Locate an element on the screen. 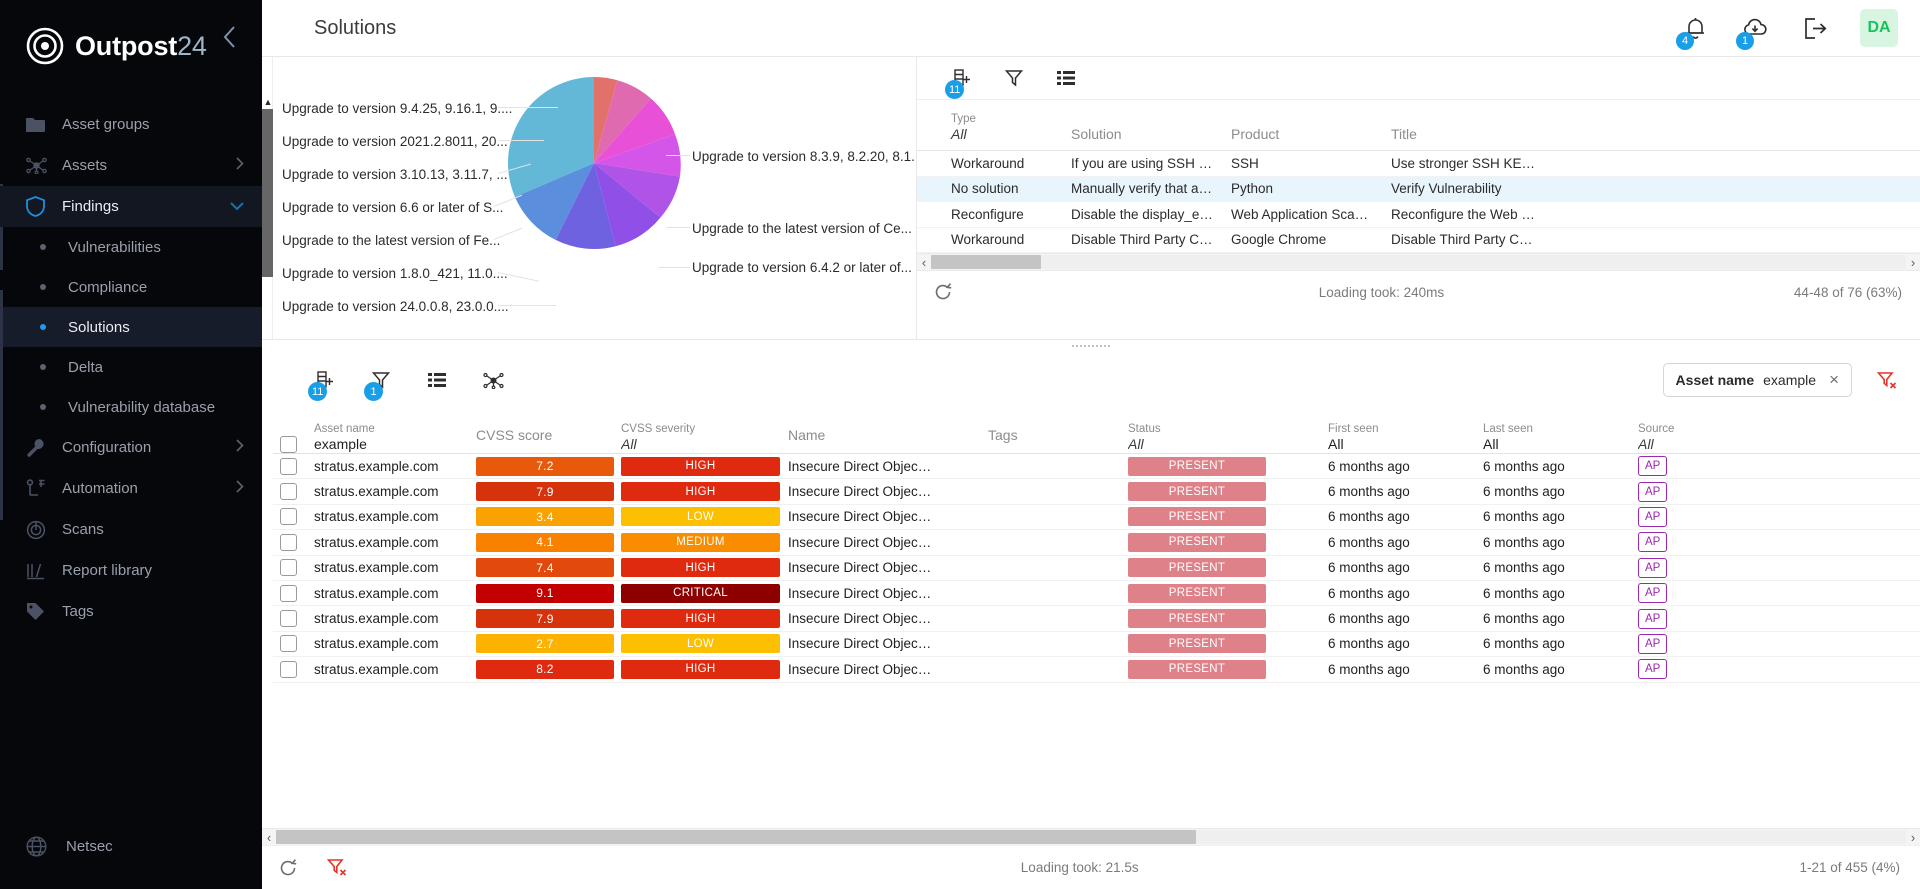 This screenshot has height=889, width=1920. column-header-name: Name is located at coordinates (888, 440).